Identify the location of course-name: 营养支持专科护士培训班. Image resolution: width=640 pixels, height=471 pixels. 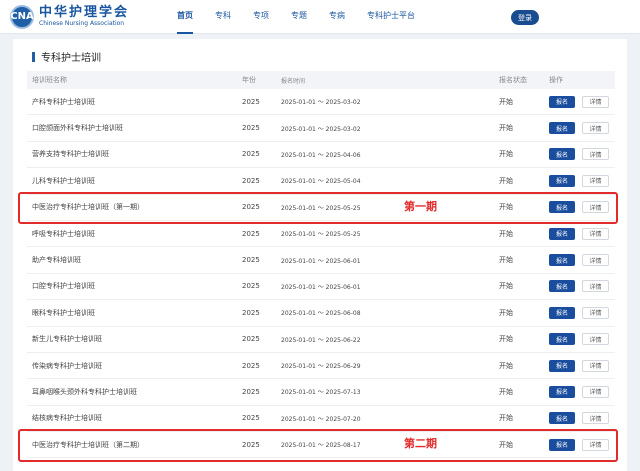
(70, 154).